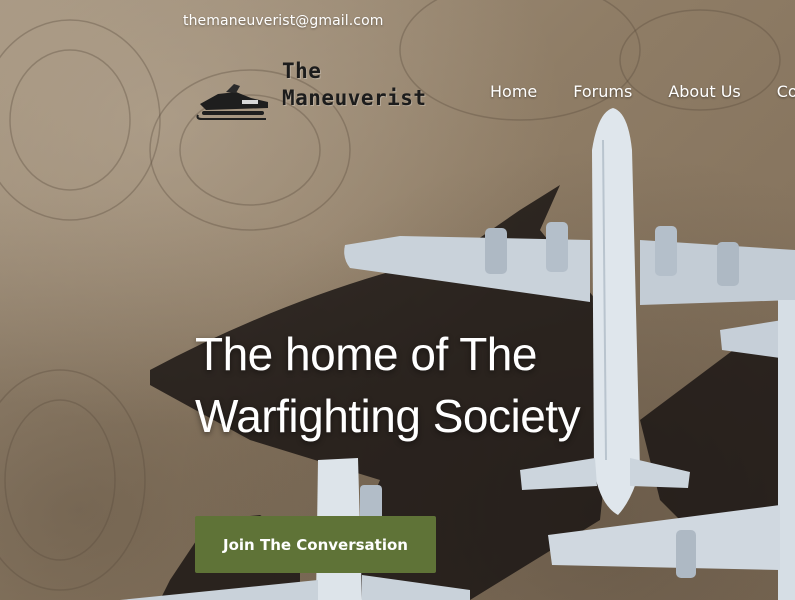 Image resolution: width=795 pixels, height=600 pixels. What do you see at coordinates (354, 98) in the screenshot?
I see `logo-line-2: Maneuverist` at bounding box center [354, 98].